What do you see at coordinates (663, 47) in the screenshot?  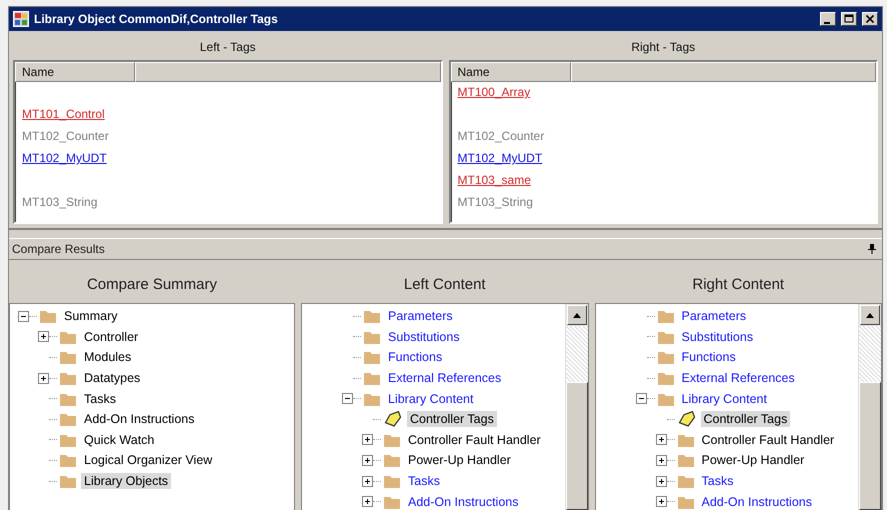 I see `pane-title: Right - Tags` at bounding box center [663, 47].